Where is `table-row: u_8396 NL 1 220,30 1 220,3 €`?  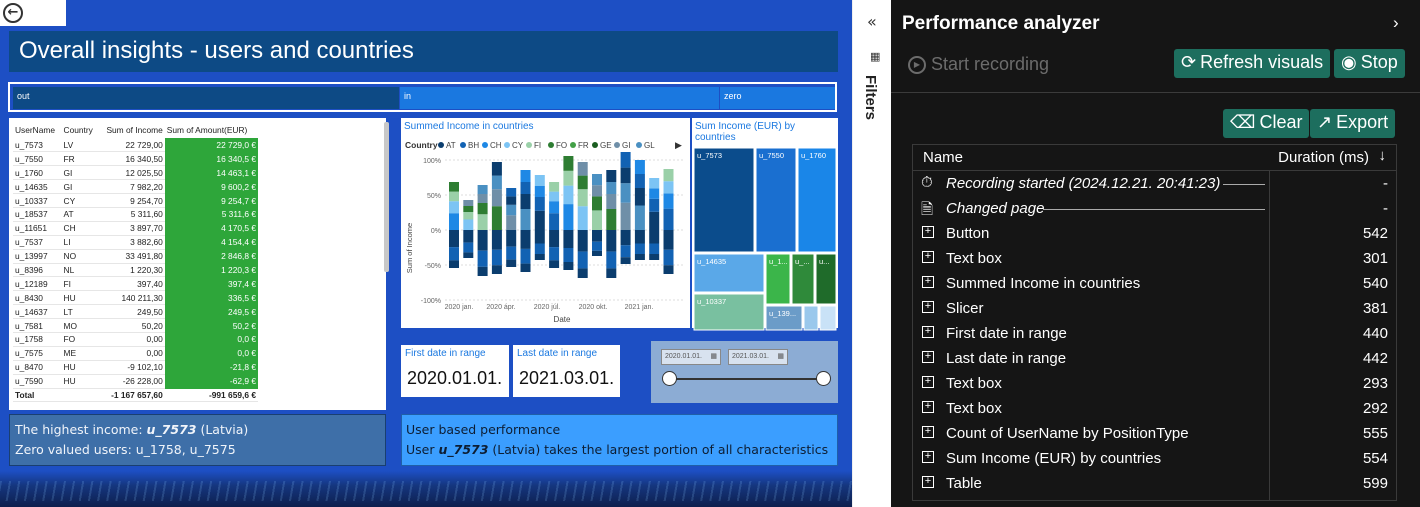 table-row: u_8396 NL 1 220,30 1 220,3 € is located at coordinates (135, 270).